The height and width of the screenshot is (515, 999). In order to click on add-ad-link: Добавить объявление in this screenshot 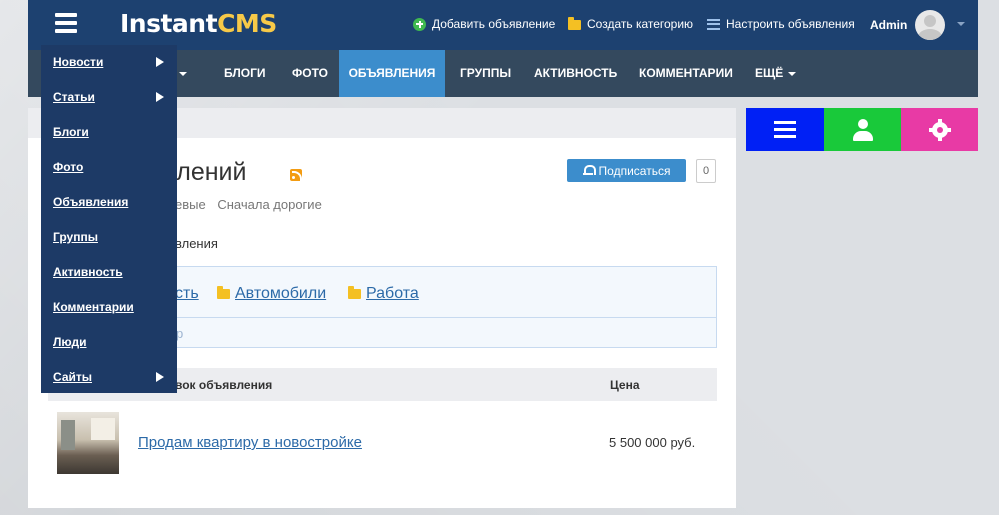, I will do `click(484, 24)`.